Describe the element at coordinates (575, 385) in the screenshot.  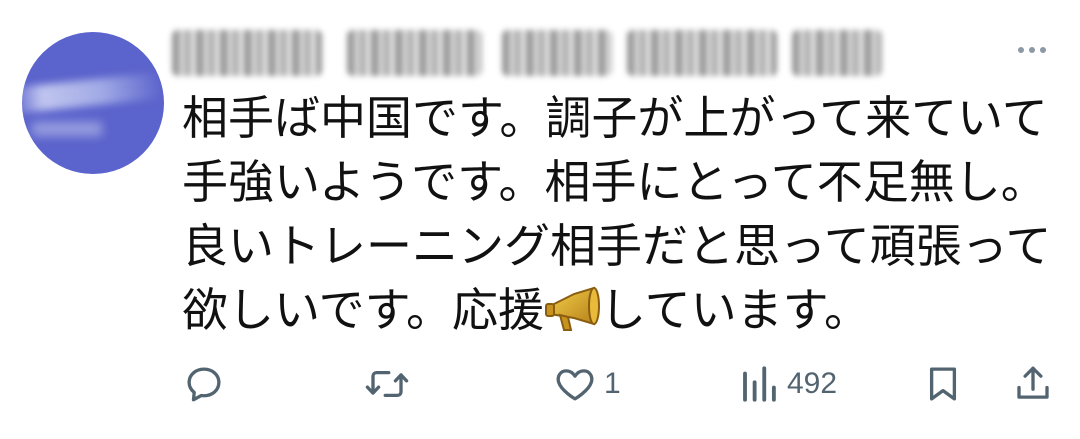
I see `heart-icon` at that location.